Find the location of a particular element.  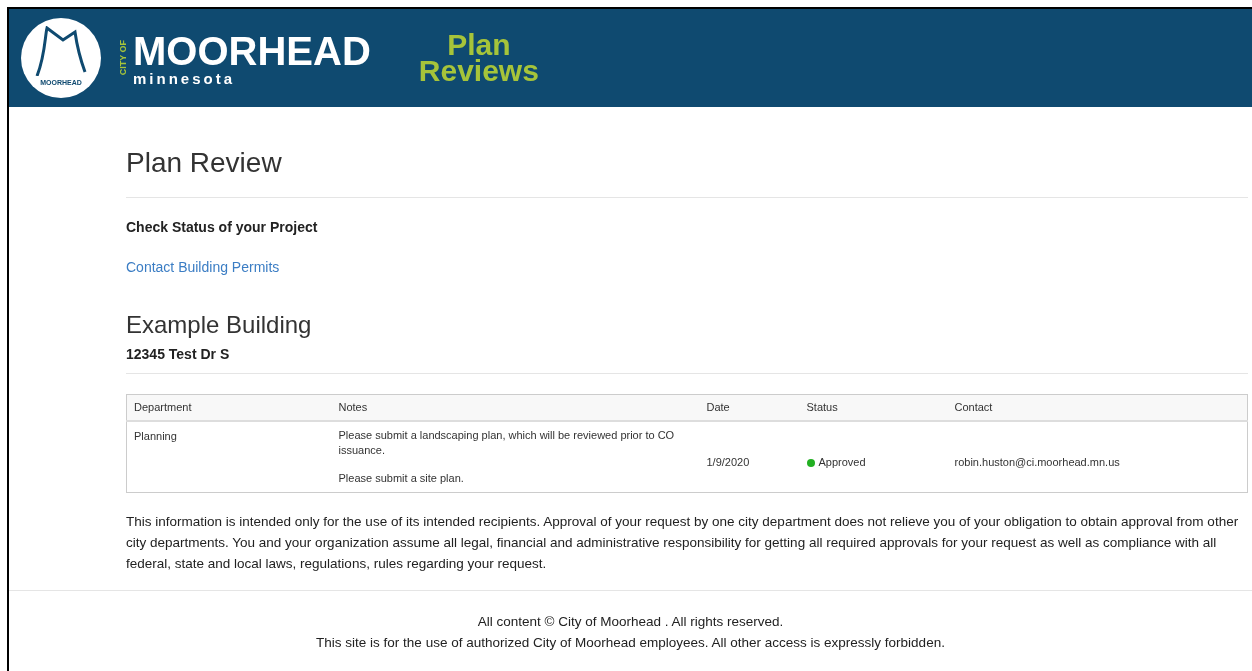

city-of-label: CITY OF is located at coordinates (124, 58).